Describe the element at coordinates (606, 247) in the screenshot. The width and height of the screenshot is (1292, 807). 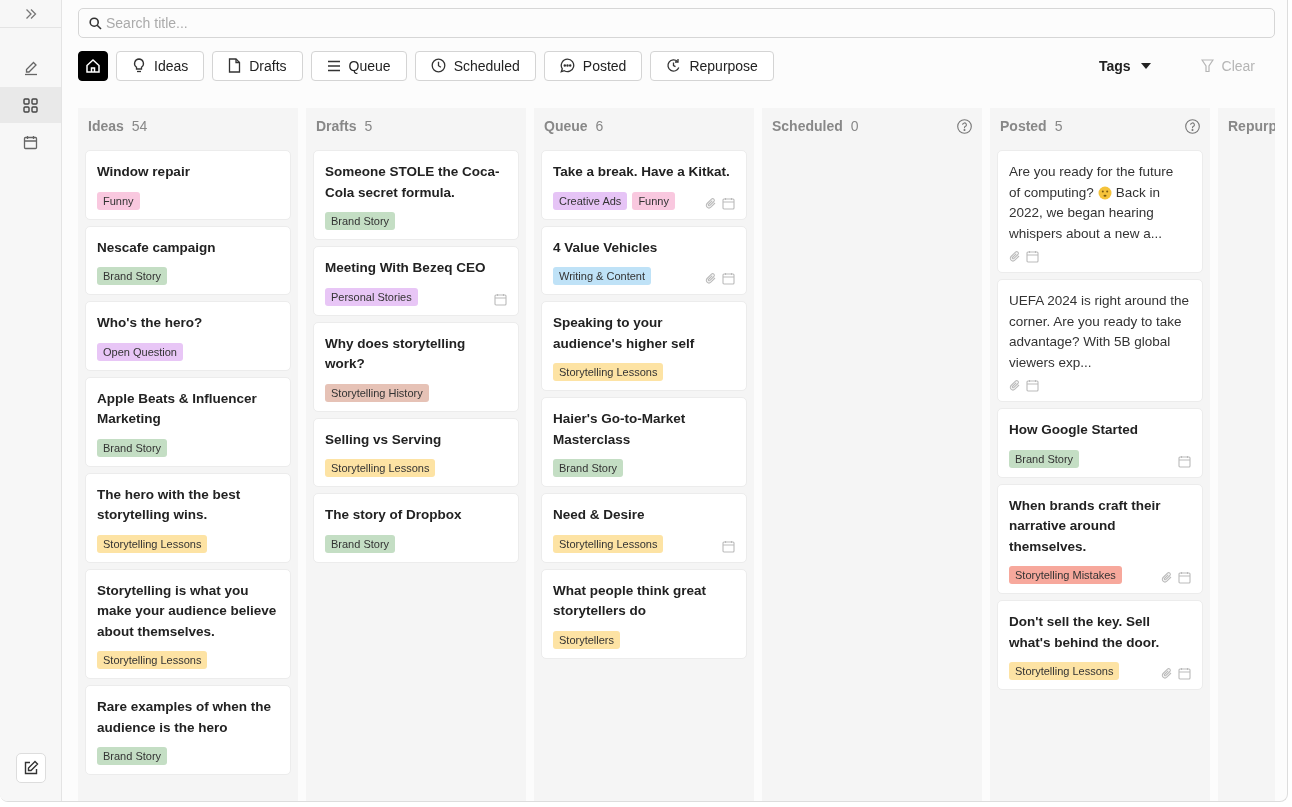
I see `card-title: 4 Value Vehicles` at that location.